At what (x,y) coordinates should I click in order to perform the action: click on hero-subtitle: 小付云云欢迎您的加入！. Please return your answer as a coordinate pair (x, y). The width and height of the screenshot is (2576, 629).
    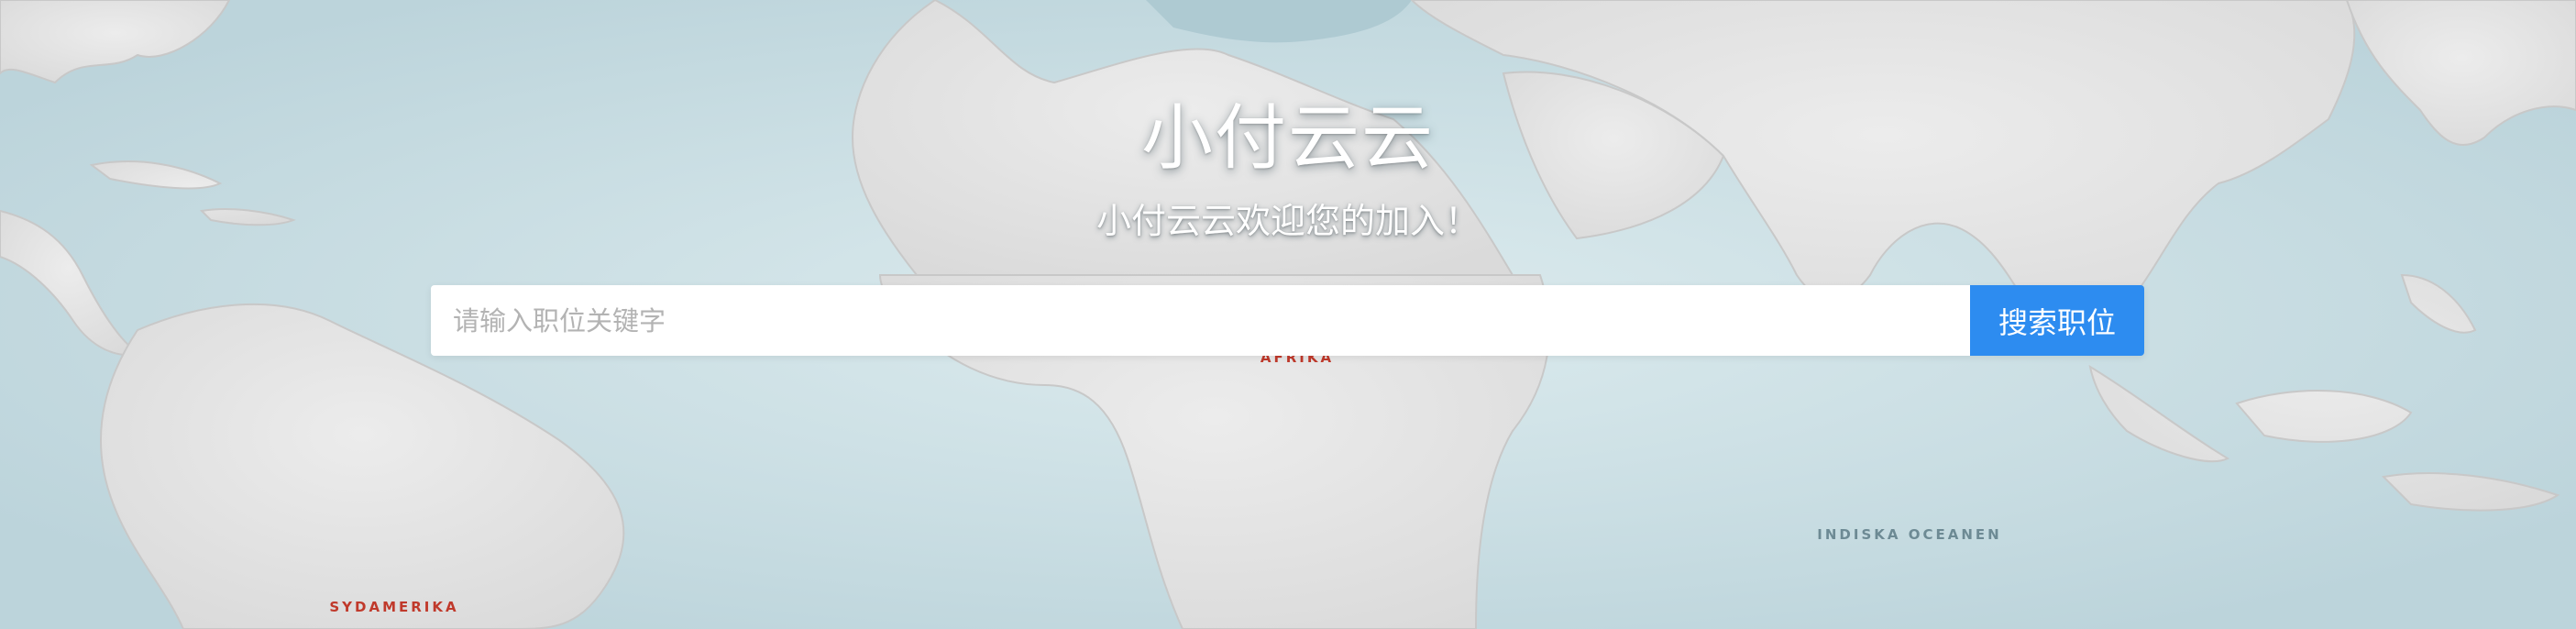
    Looking at the image, I should click on (1287, 221).